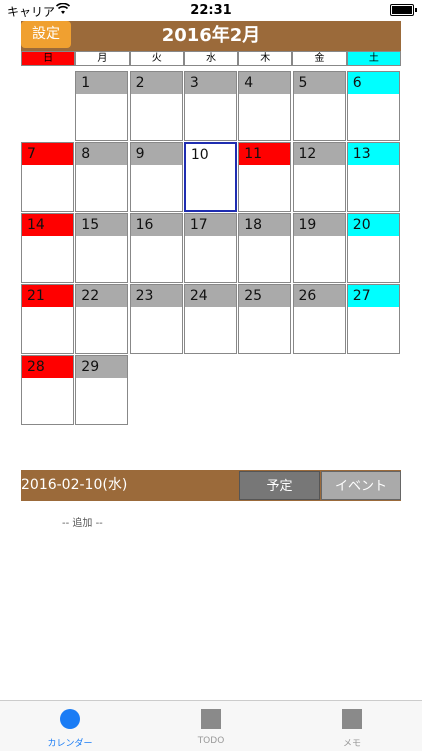 This screenshot has height=751, width=422. Describe the element at coordinates (265, 248) in the screenshot. I see `day-cell: 18` at that location.